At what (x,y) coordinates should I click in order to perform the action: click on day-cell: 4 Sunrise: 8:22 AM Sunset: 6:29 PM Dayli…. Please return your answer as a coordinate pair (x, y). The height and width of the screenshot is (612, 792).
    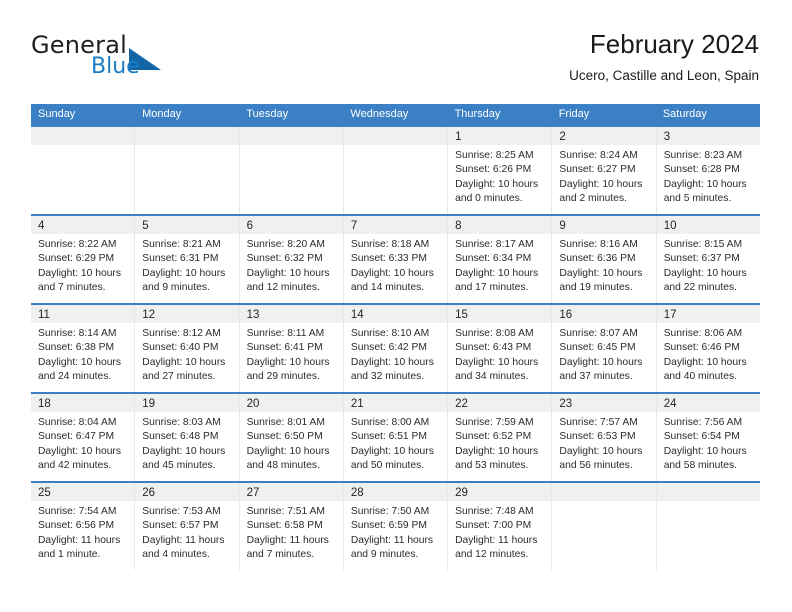
    Looking at the image, I should click on (83, 259).